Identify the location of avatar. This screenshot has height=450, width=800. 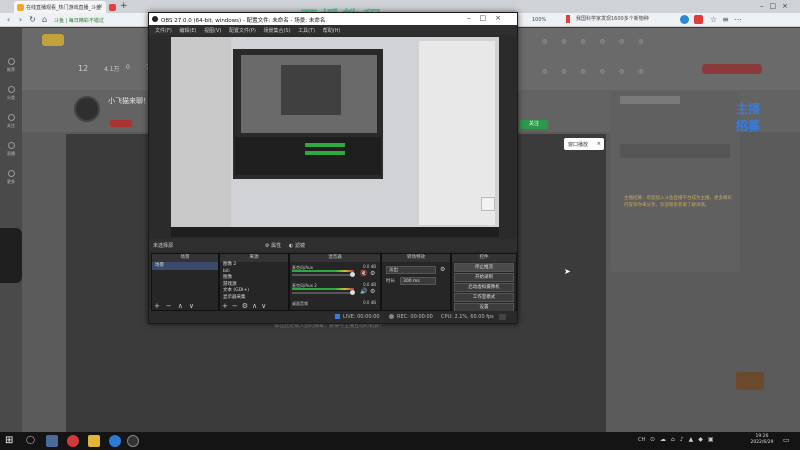
(87, 109).